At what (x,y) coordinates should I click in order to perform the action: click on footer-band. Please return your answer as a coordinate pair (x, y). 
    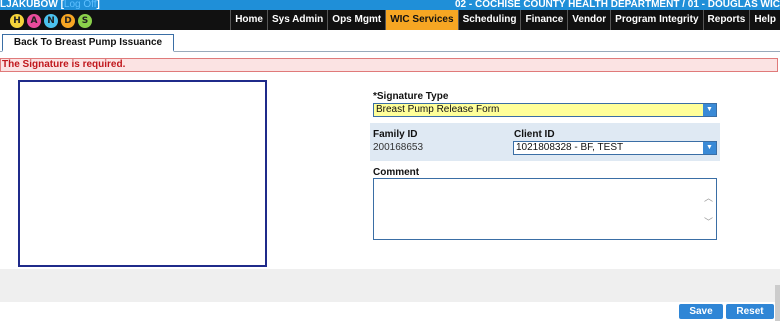
    Looking at the image, I should click on (390, 285).